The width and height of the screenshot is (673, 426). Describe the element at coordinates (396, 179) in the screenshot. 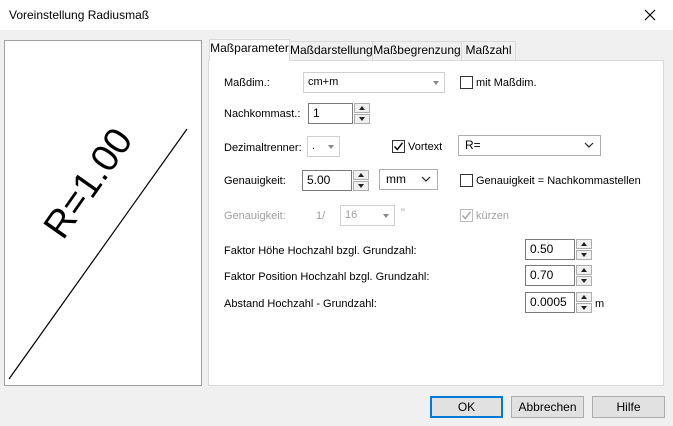

I see `genauigkeit-unit-value: mm` at that location.